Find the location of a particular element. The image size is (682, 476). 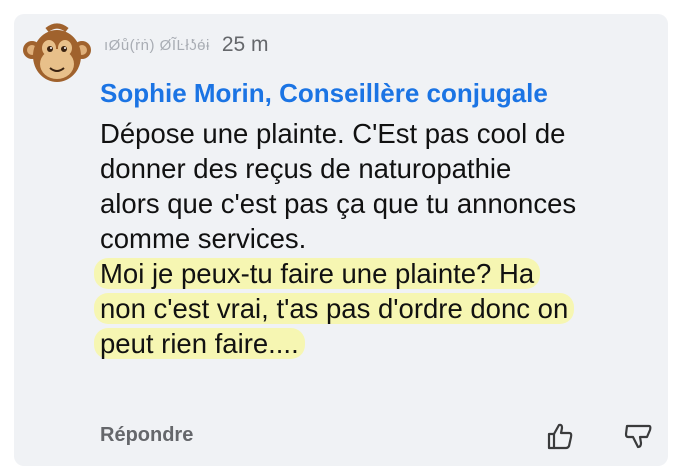

thumbs-up-icon is located at coordinates (560, 436).